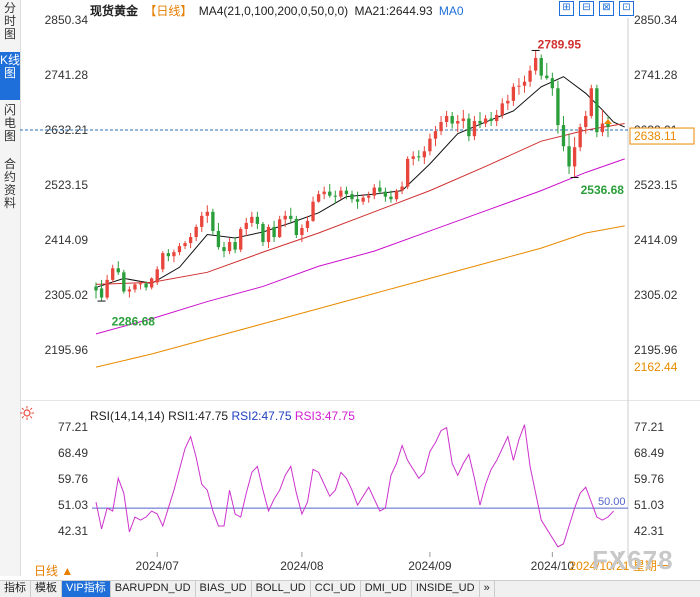 The height and width of the screenshot is (597, 700). Describe the element at coordinates (649, 427) in the screenshot. I see `rsi-axis-label-right: 77.21` at that location.